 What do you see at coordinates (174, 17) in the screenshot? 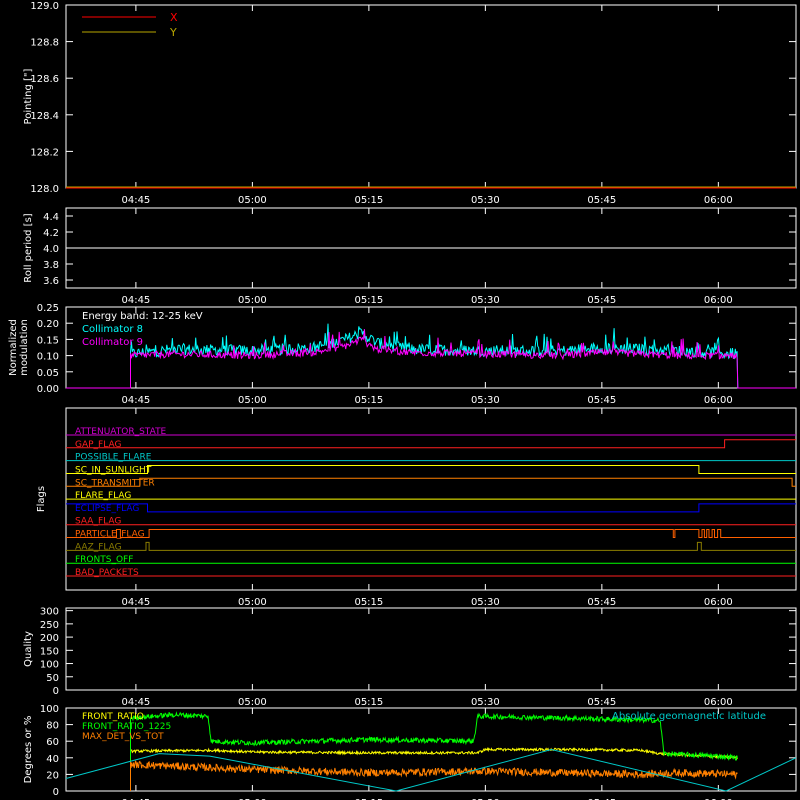
I see `pointing-legend-label-X: X` at bounding box center [174, 17].